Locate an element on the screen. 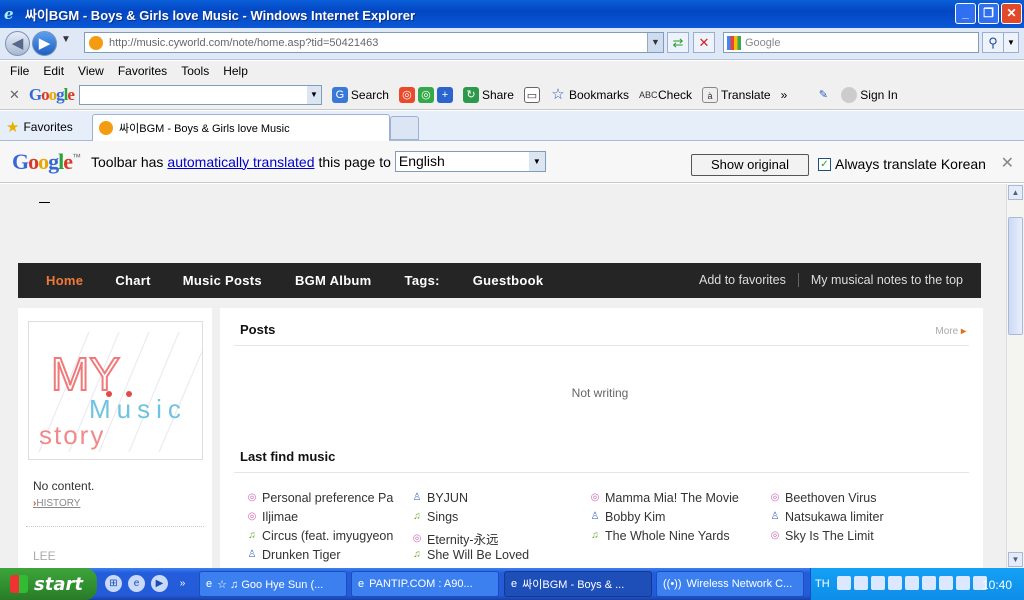 The width and height of the screenshot is (1024, 600). user-icon is located at coordinates (849, 95).